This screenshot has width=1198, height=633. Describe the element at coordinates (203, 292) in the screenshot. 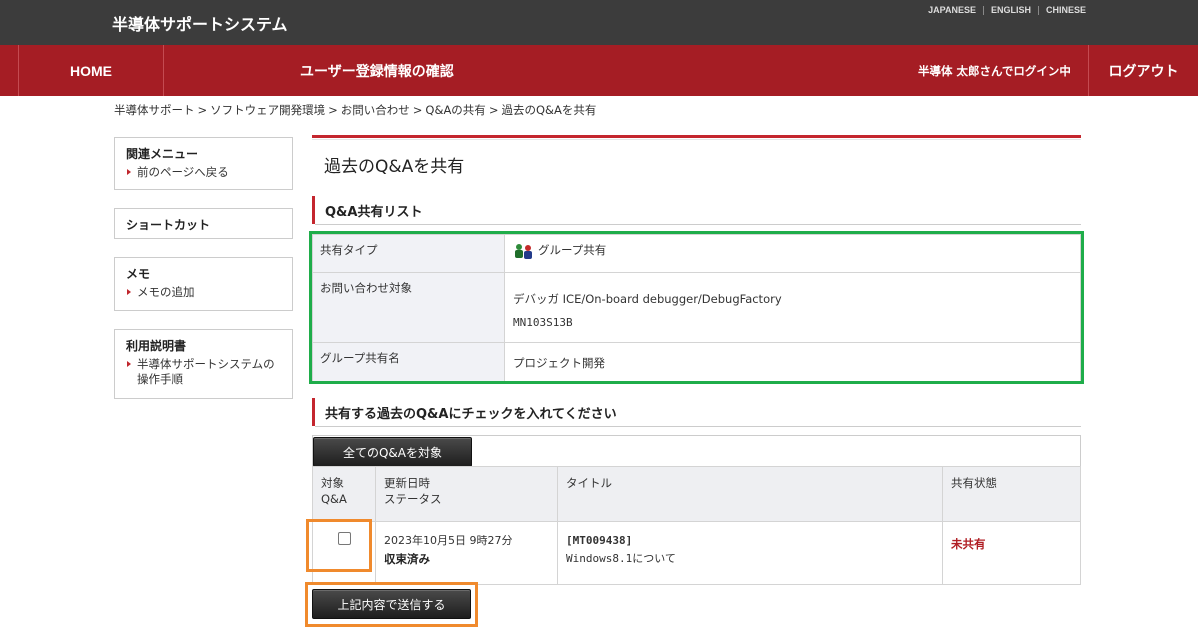

I see `add-memo-link: メモの追加` at that location.